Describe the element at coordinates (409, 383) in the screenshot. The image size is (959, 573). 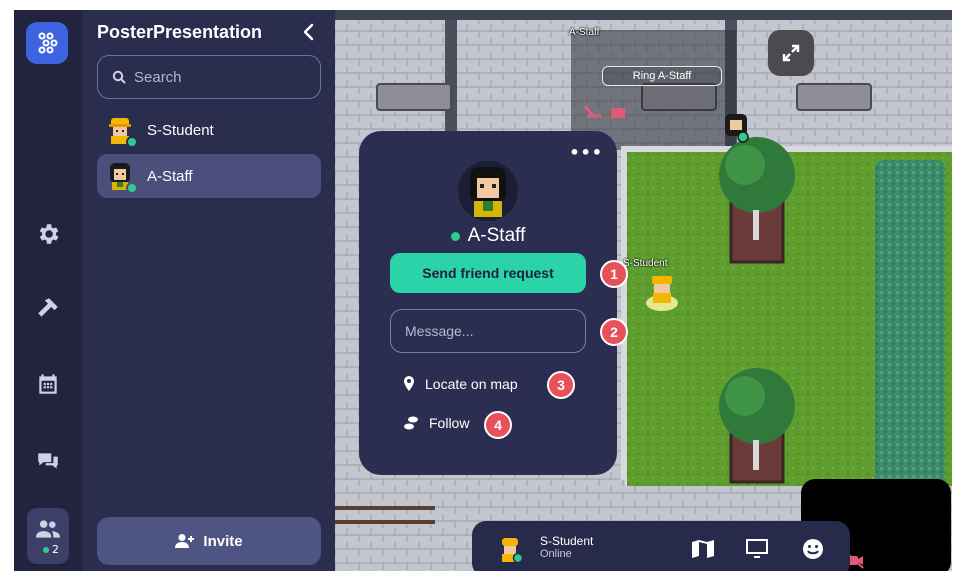
I see `map-pin-icon` at that location.